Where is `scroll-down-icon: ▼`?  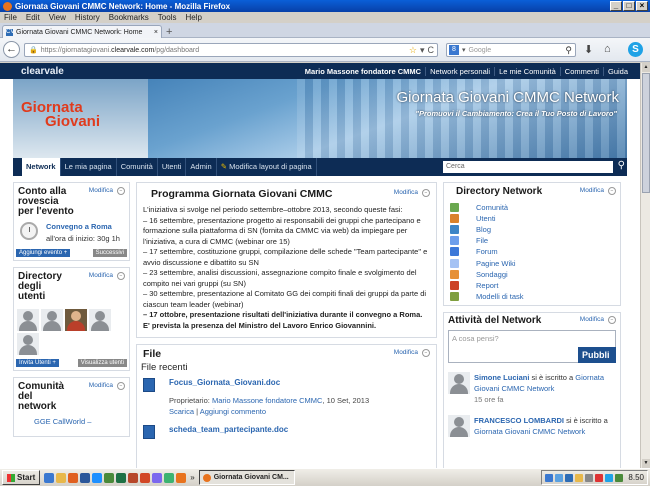
scroll-down-icon: ▼ is located at coordinates (646, 463).